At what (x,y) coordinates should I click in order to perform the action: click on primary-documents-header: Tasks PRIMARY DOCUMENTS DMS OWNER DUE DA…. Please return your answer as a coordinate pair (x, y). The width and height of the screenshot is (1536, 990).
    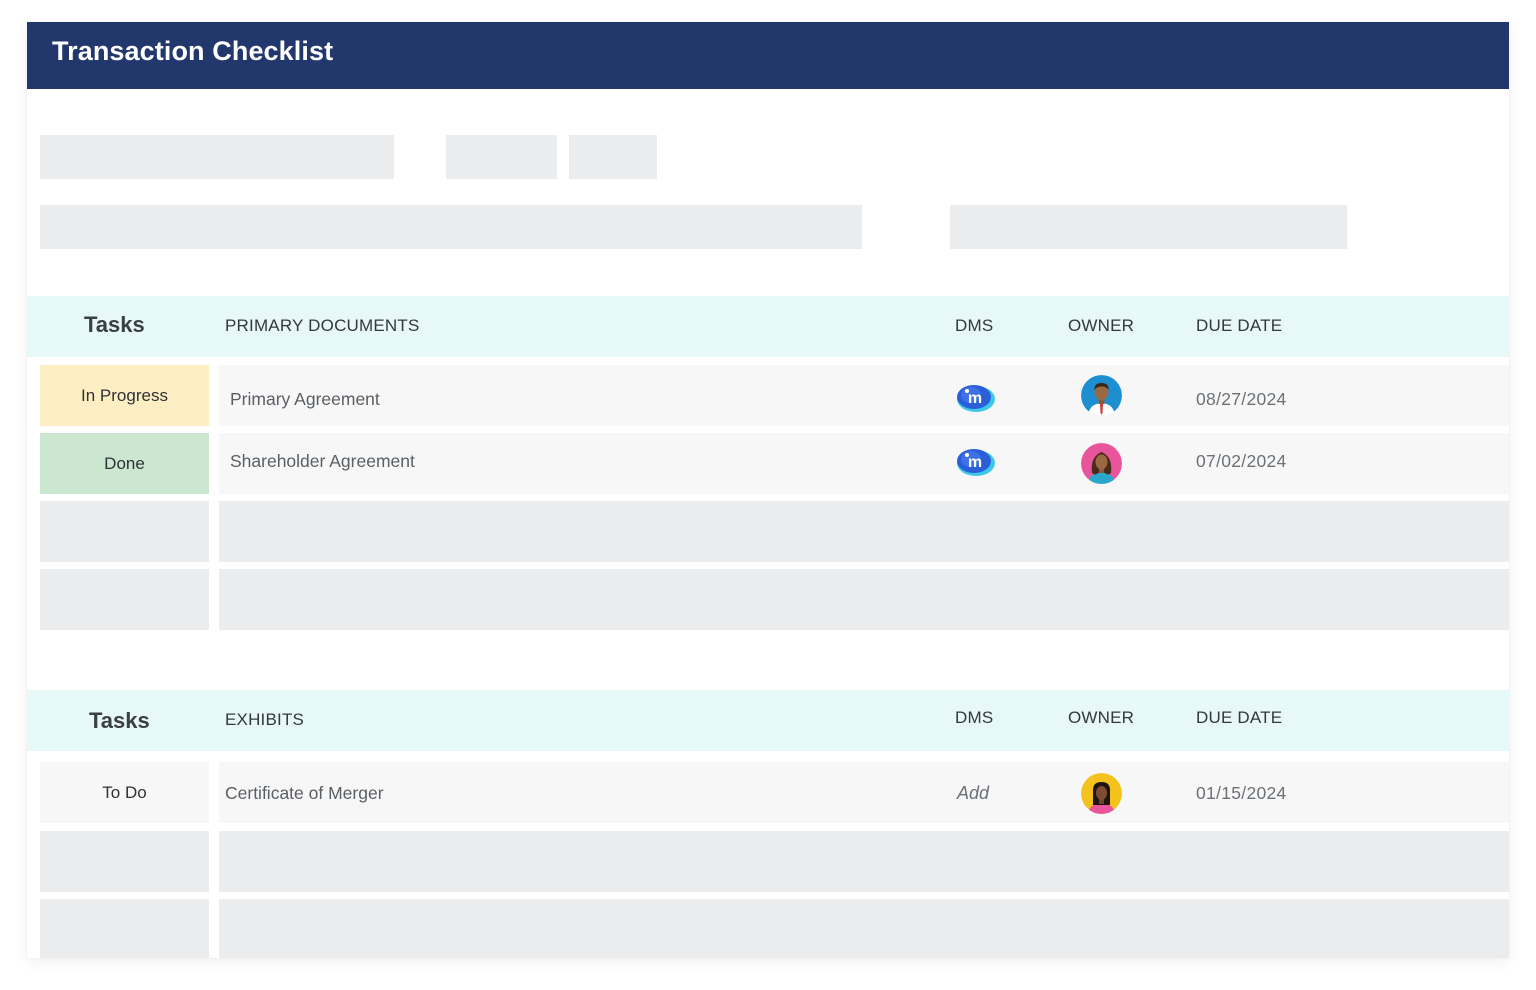
    Looking at the image, I should click on (768, 326).